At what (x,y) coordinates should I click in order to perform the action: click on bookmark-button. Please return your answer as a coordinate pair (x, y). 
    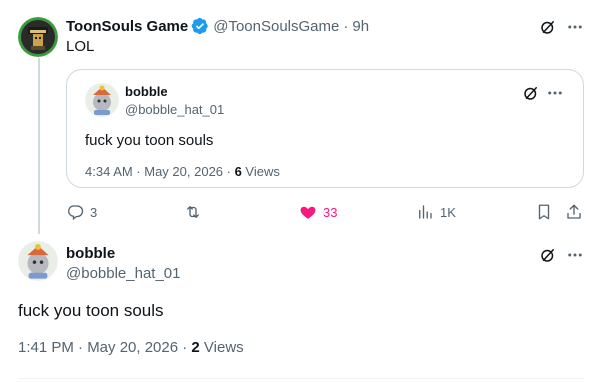
    Looking at the image, I should click on (547, 212).